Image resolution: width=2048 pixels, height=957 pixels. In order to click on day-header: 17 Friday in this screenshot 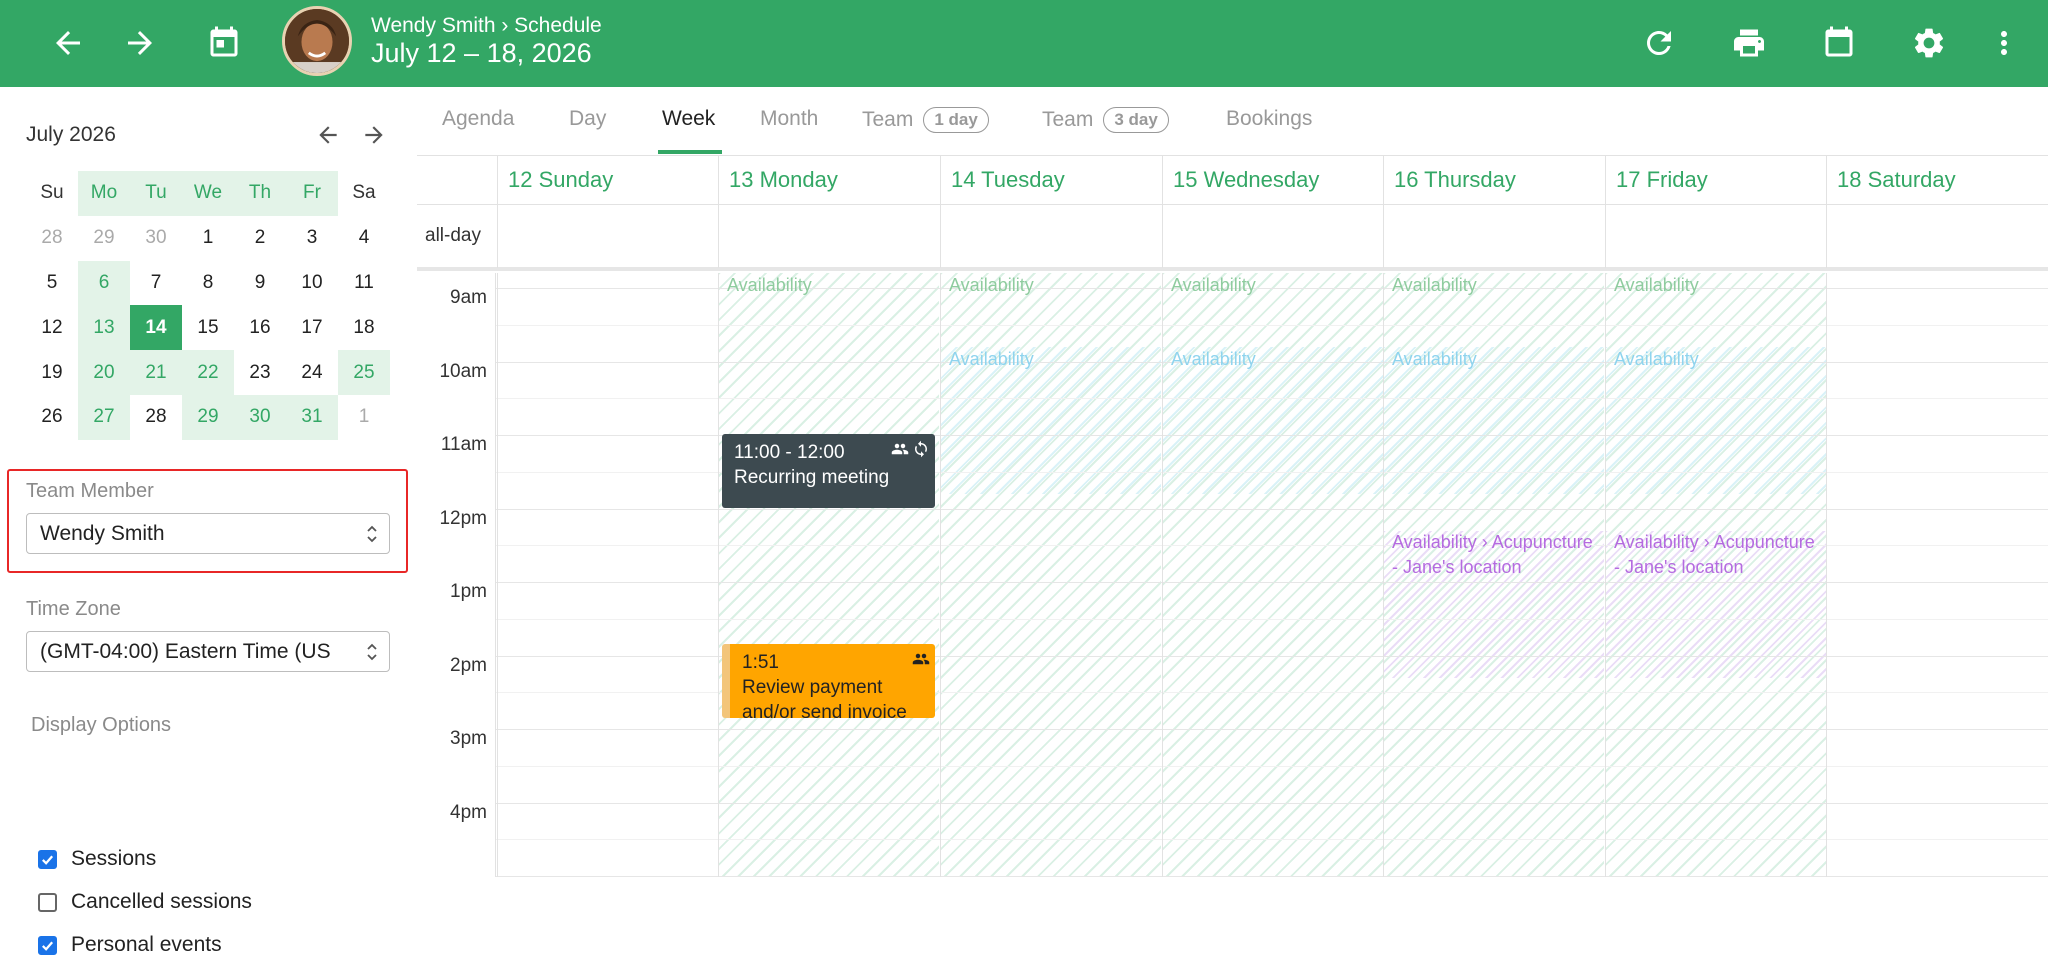, I will do `click(1715, 180)`.